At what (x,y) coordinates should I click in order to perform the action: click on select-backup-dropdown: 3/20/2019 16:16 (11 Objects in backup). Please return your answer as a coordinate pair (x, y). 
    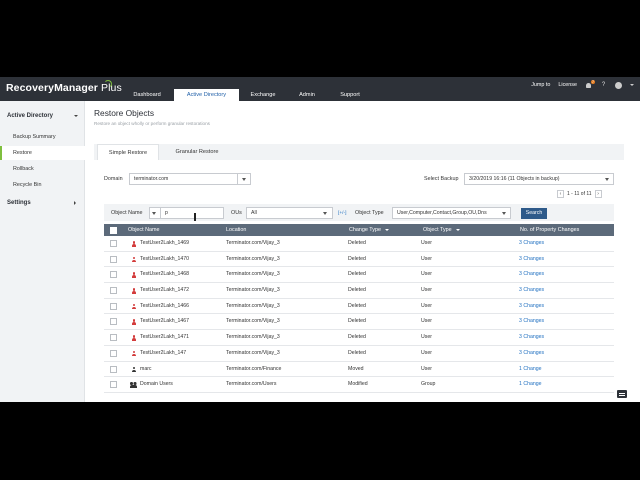
    Looking at the image, I should click on (539, 179).